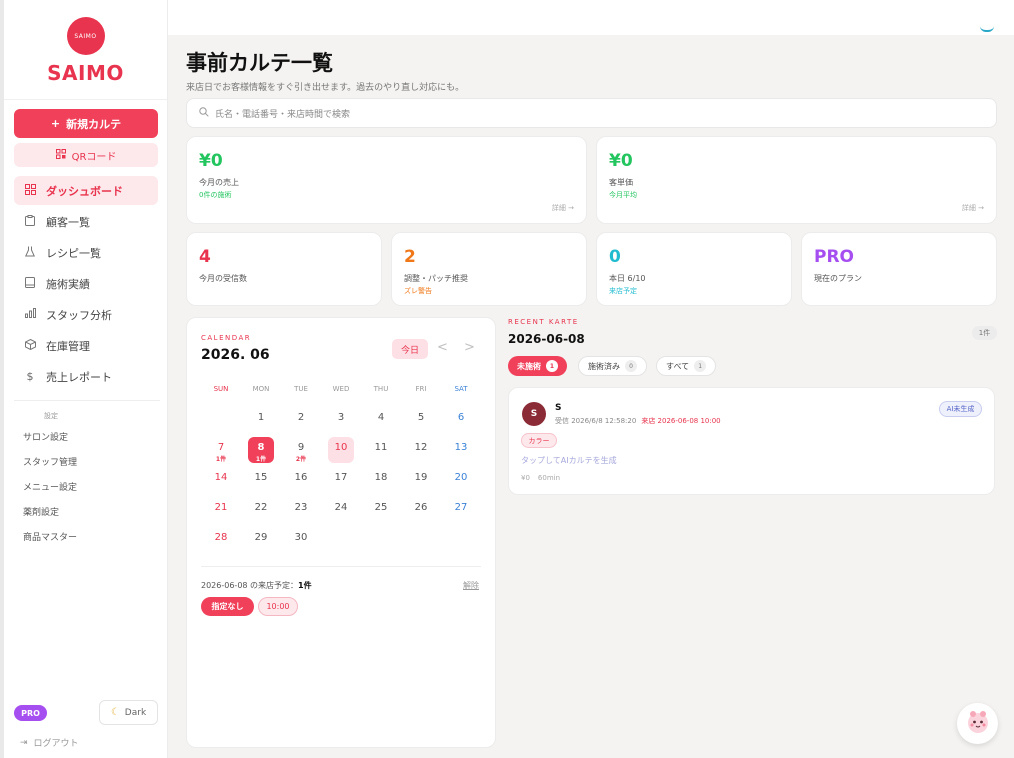 This screenshot has height=758, width=1014. I want to click on calendar-day: 27, so click(461, 510).